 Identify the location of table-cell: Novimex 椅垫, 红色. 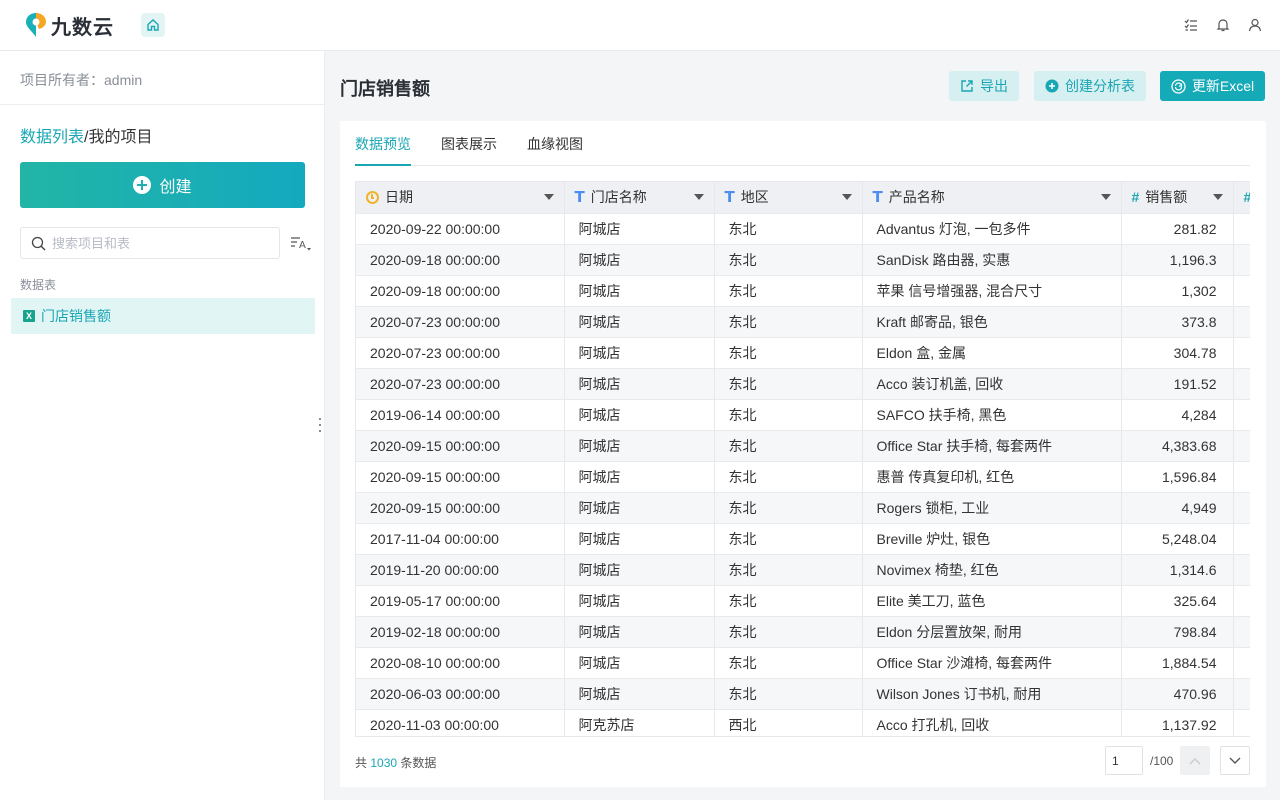
(992, 570).